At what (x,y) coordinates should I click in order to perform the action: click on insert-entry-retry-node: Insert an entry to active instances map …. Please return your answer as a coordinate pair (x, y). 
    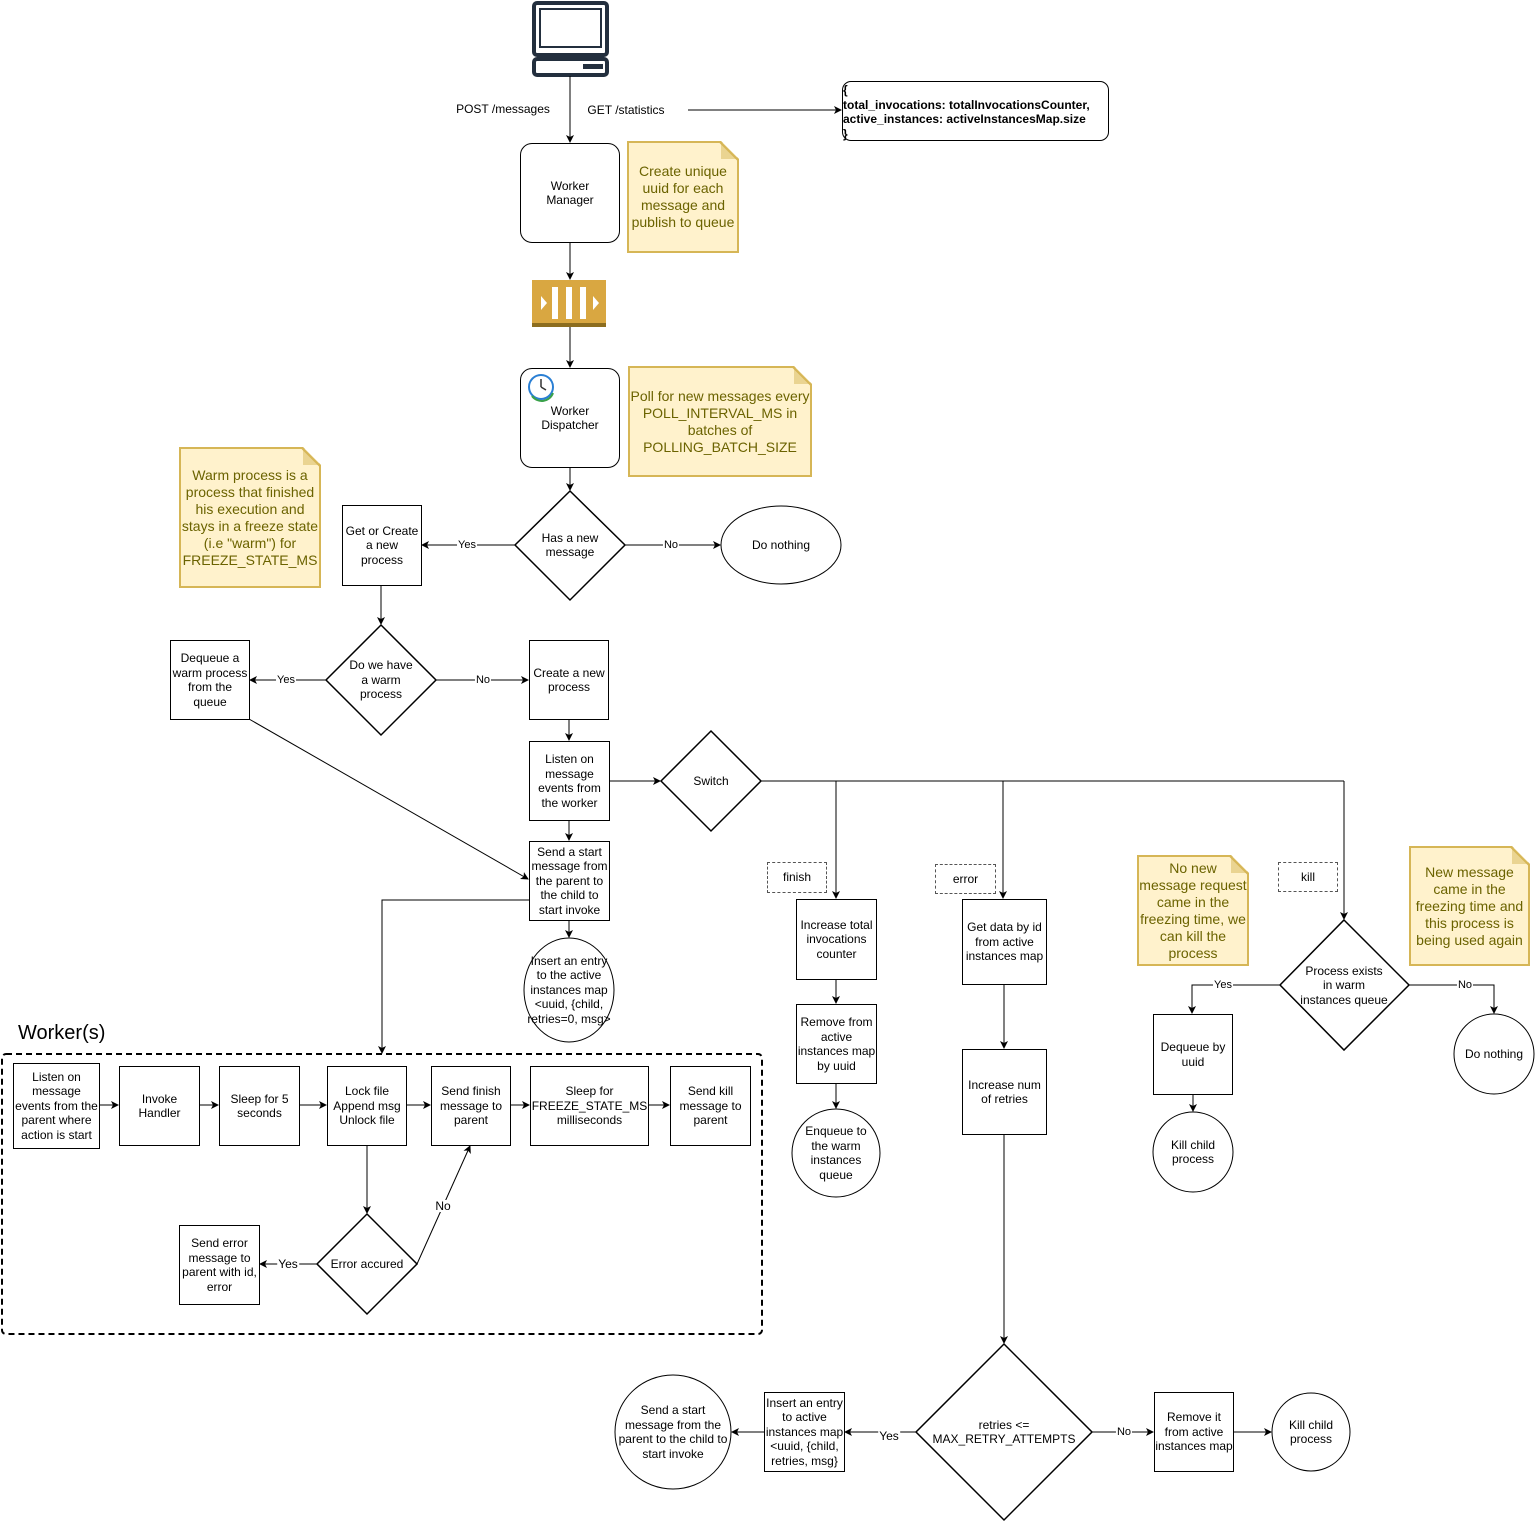
    Looking at the image, I should click on (804, 1432).